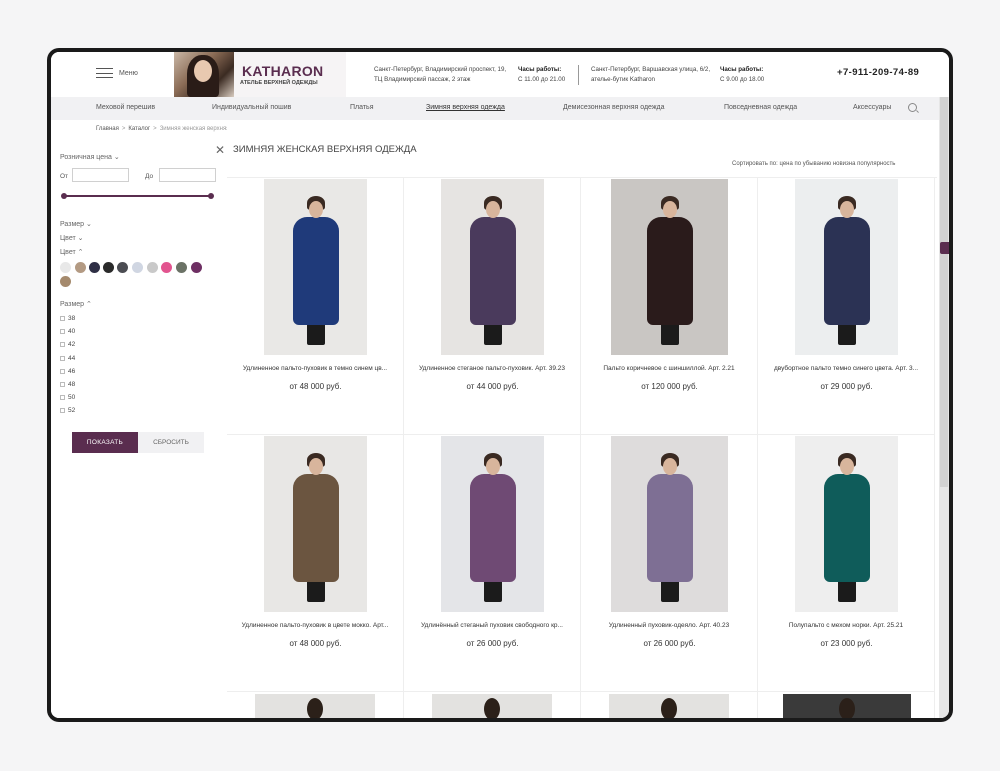  I want to click on color-filter-toggle-collapsed: Цвет ⌄, so click(72, 238).